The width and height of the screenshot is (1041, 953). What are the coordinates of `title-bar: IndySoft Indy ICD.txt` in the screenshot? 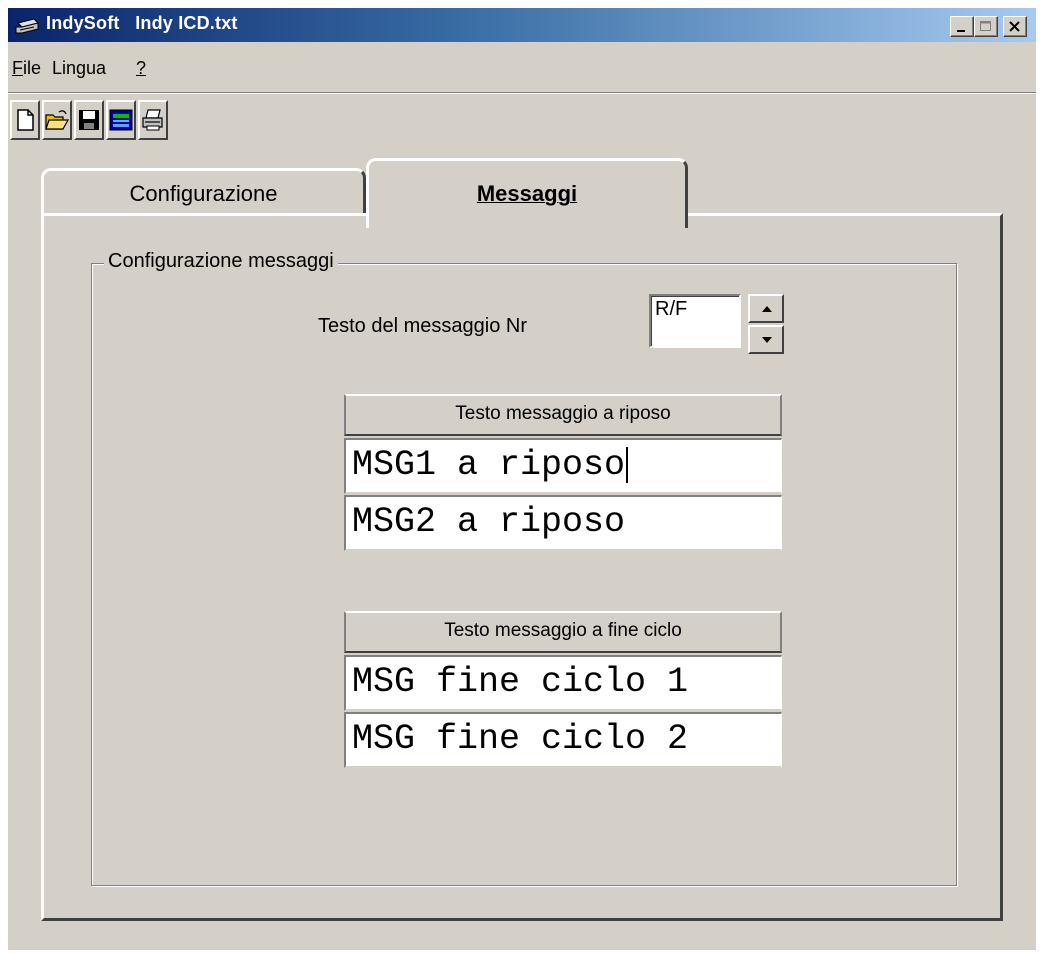 It's located at (522, 25).